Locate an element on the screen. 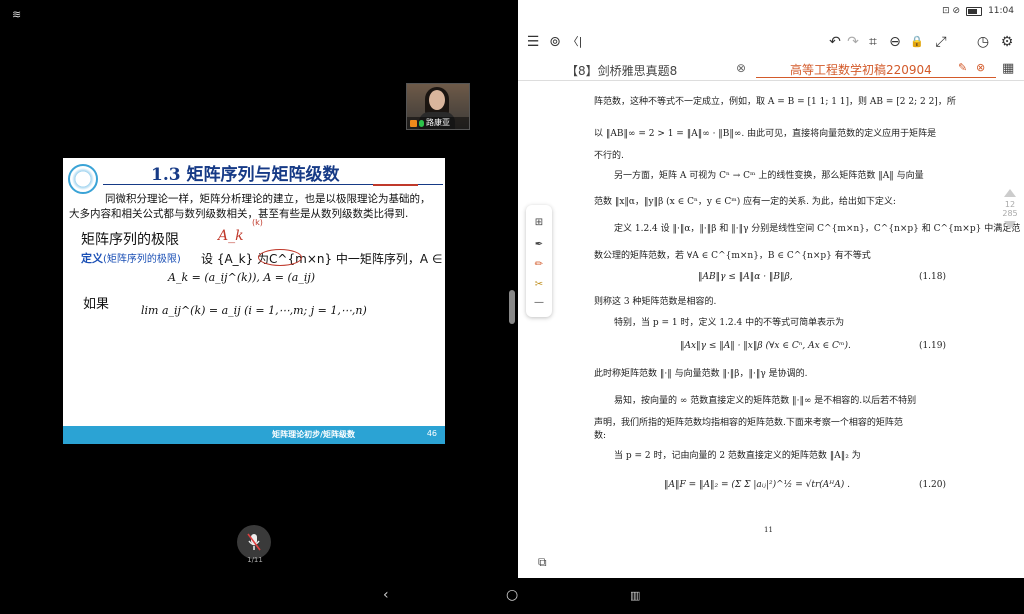  current-page: 12 is located at coordinates (1010, 204).